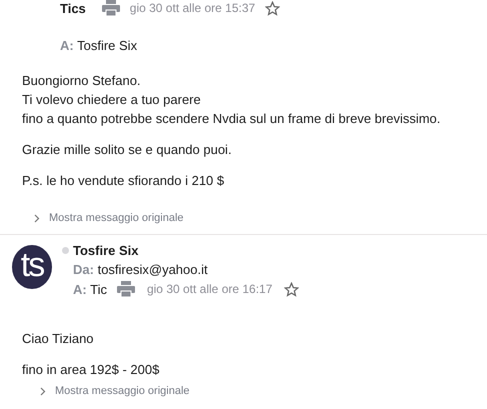 The height and width of the screenshot is (409, 487). Describe the element at coordinates (106, 250) in the screenshot. I see `sender-name: Tosfire Six` at that location.